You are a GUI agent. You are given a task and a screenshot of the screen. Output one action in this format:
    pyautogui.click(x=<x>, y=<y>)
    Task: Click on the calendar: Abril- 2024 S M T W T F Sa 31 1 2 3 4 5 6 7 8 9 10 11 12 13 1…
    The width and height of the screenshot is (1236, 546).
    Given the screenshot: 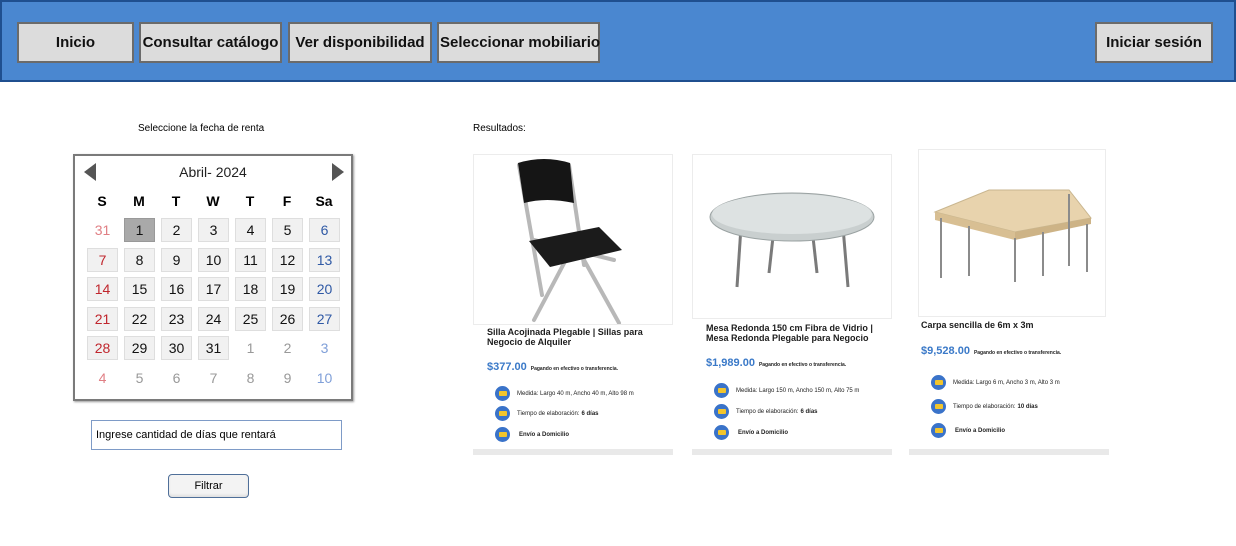 What is the action you would take?
    pyautogui.click(x=213, y=277)
    